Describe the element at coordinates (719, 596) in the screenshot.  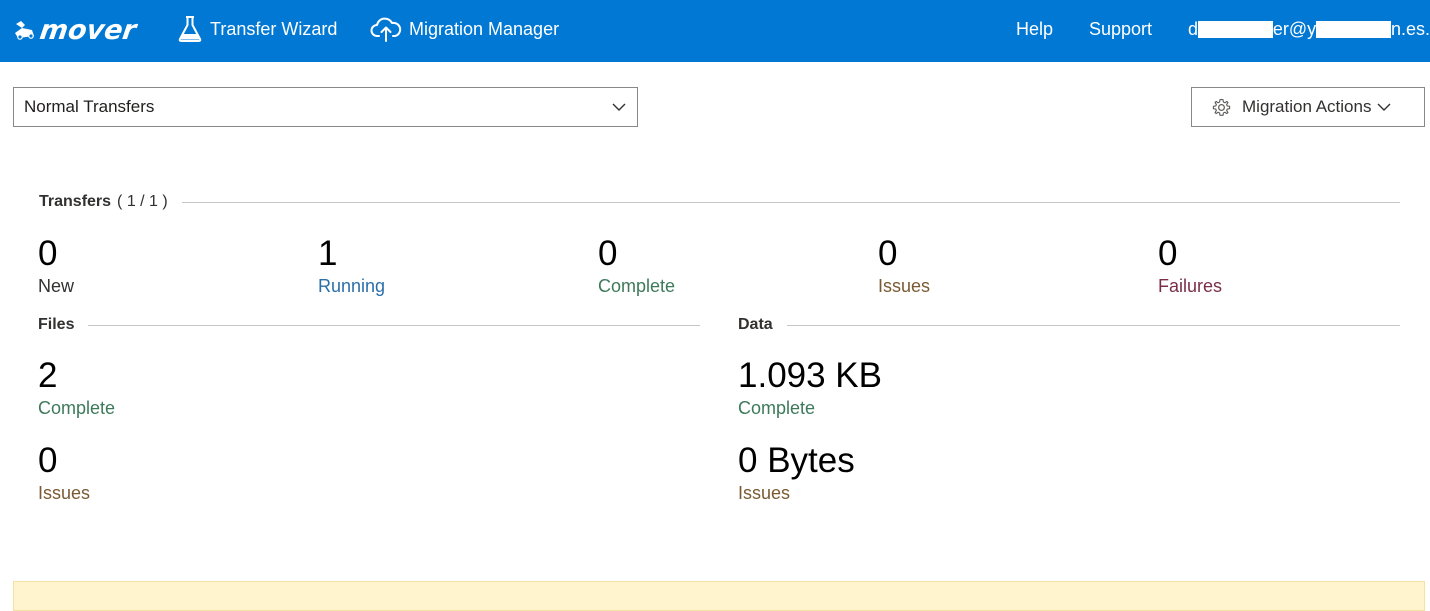
I see `notice-banner` at that location.